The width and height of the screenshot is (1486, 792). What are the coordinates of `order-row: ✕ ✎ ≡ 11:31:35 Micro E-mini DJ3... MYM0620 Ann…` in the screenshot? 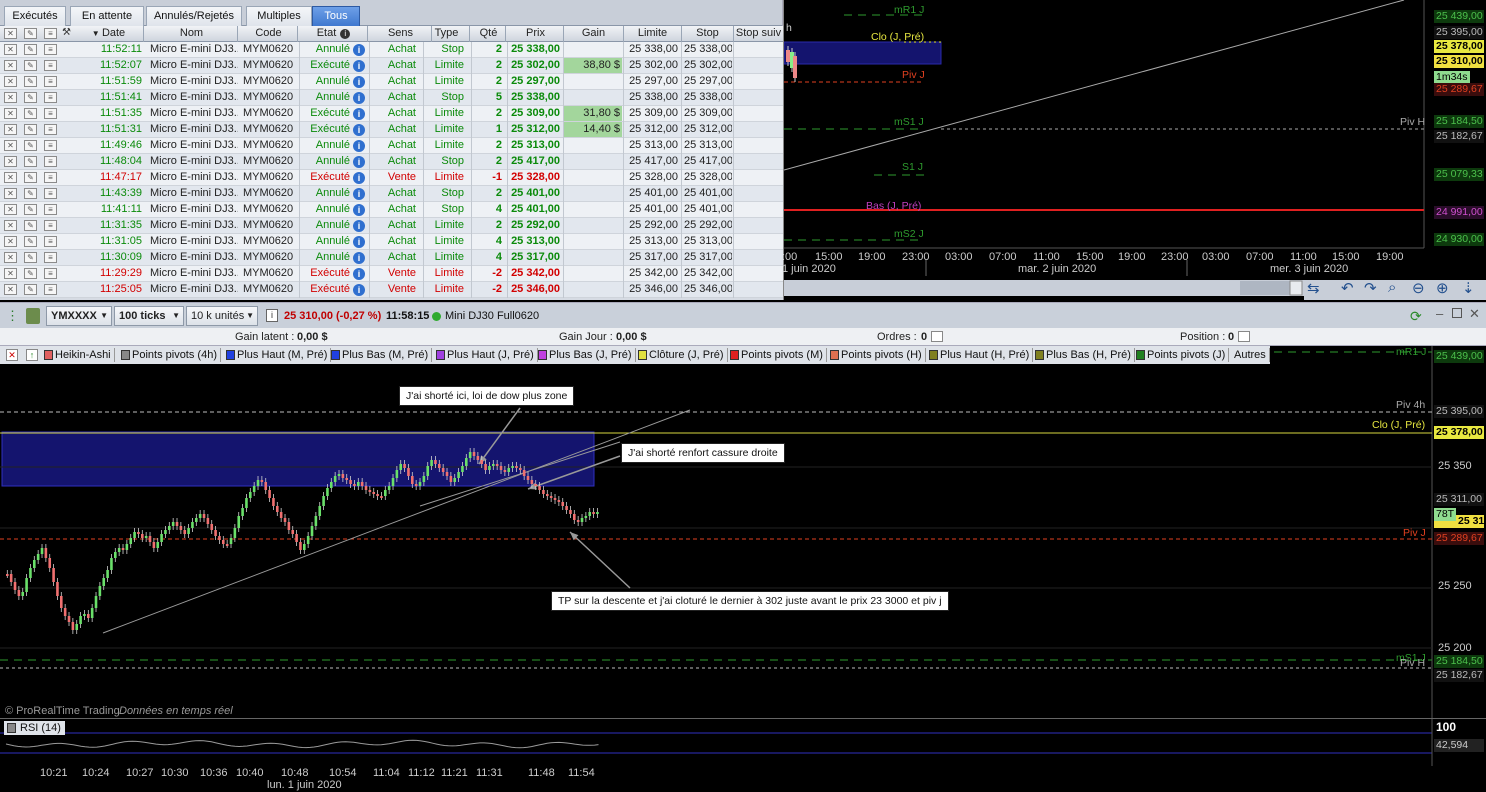 It's located at (391, 226).